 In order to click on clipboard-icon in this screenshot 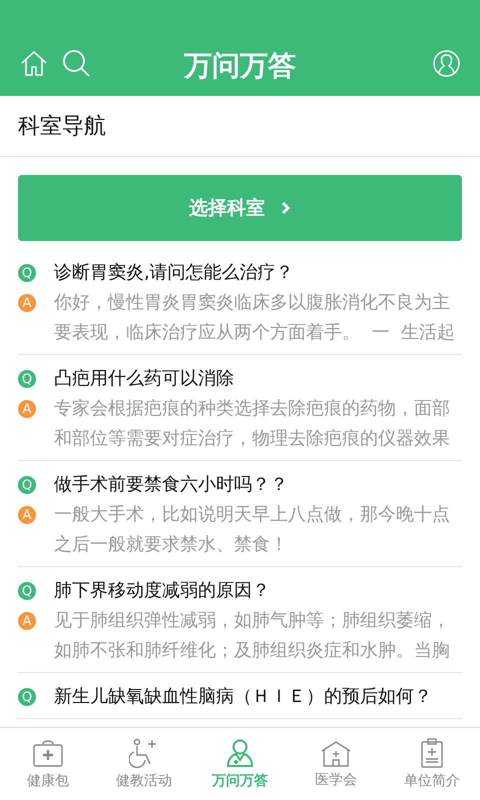, I will do `click(432, 753)`.